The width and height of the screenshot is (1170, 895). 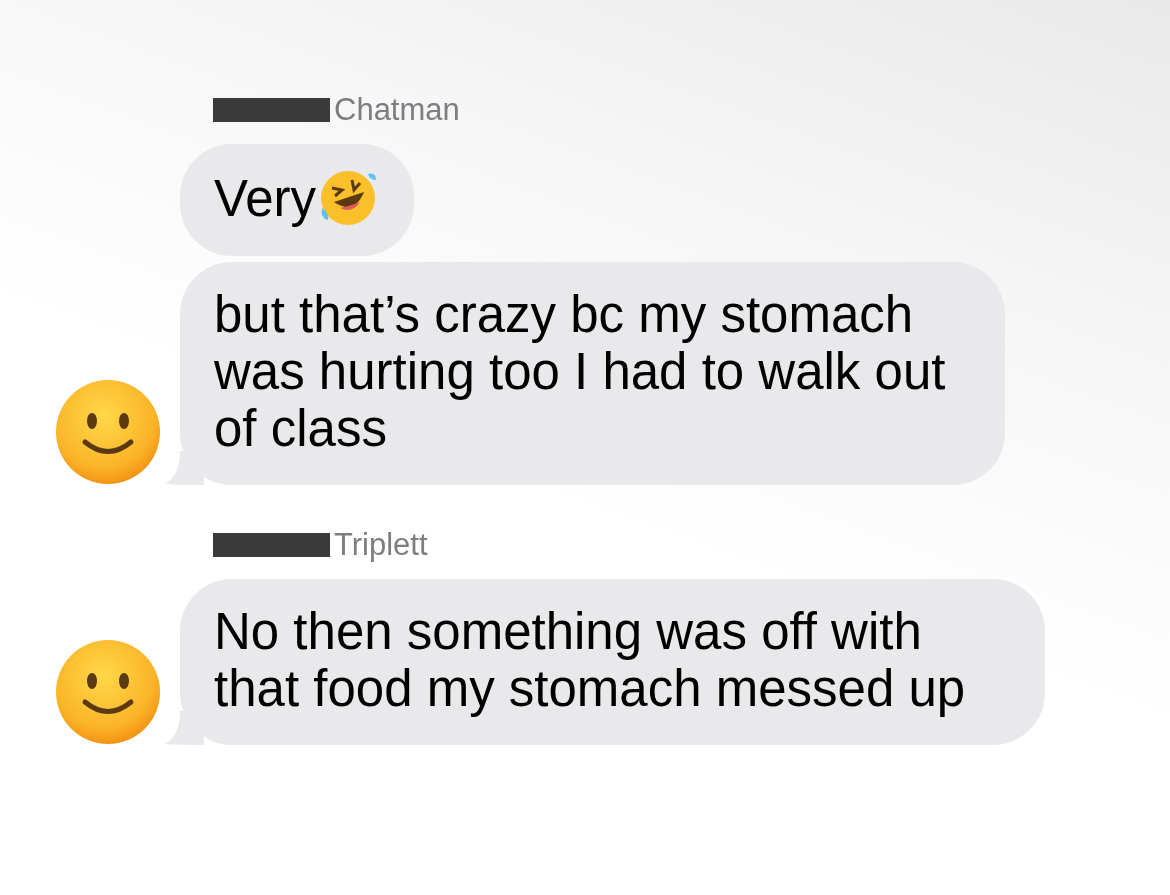 I want to click on sender-name: Triplett, so click(x=381, y=545).